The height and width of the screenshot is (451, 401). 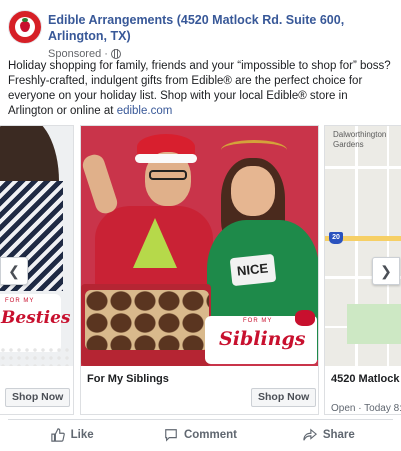 I want to click on comment-icon, so click(x=171, y=435).